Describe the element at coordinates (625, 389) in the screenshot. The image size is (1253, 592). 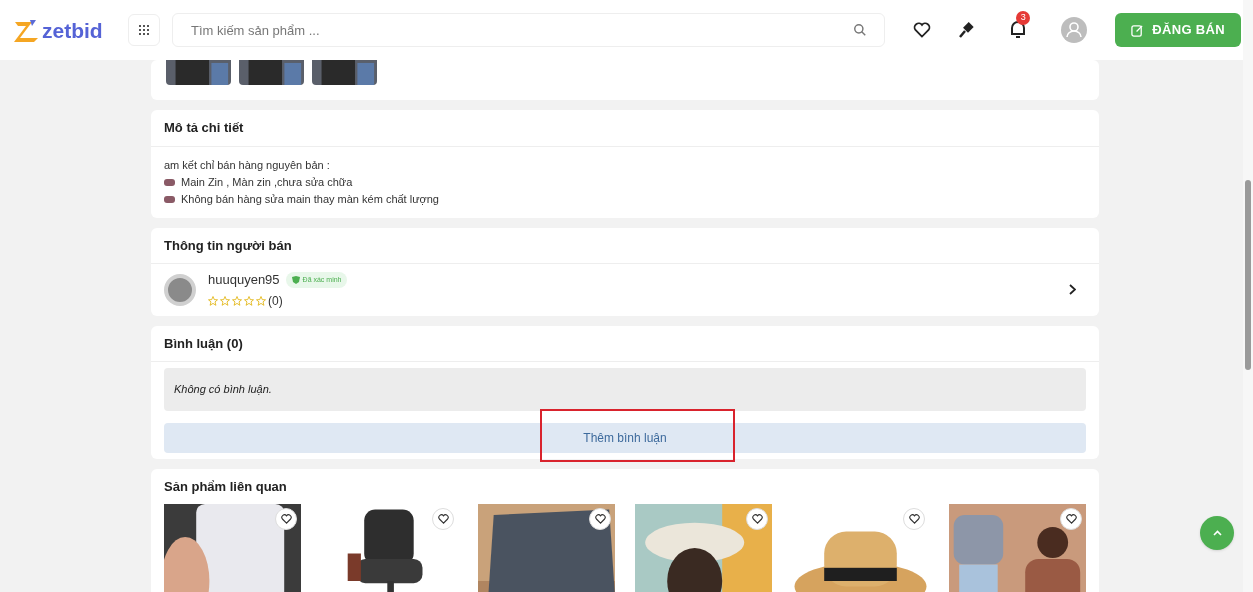
I see `empty-comments-message: Không có bình luận.` at that location.